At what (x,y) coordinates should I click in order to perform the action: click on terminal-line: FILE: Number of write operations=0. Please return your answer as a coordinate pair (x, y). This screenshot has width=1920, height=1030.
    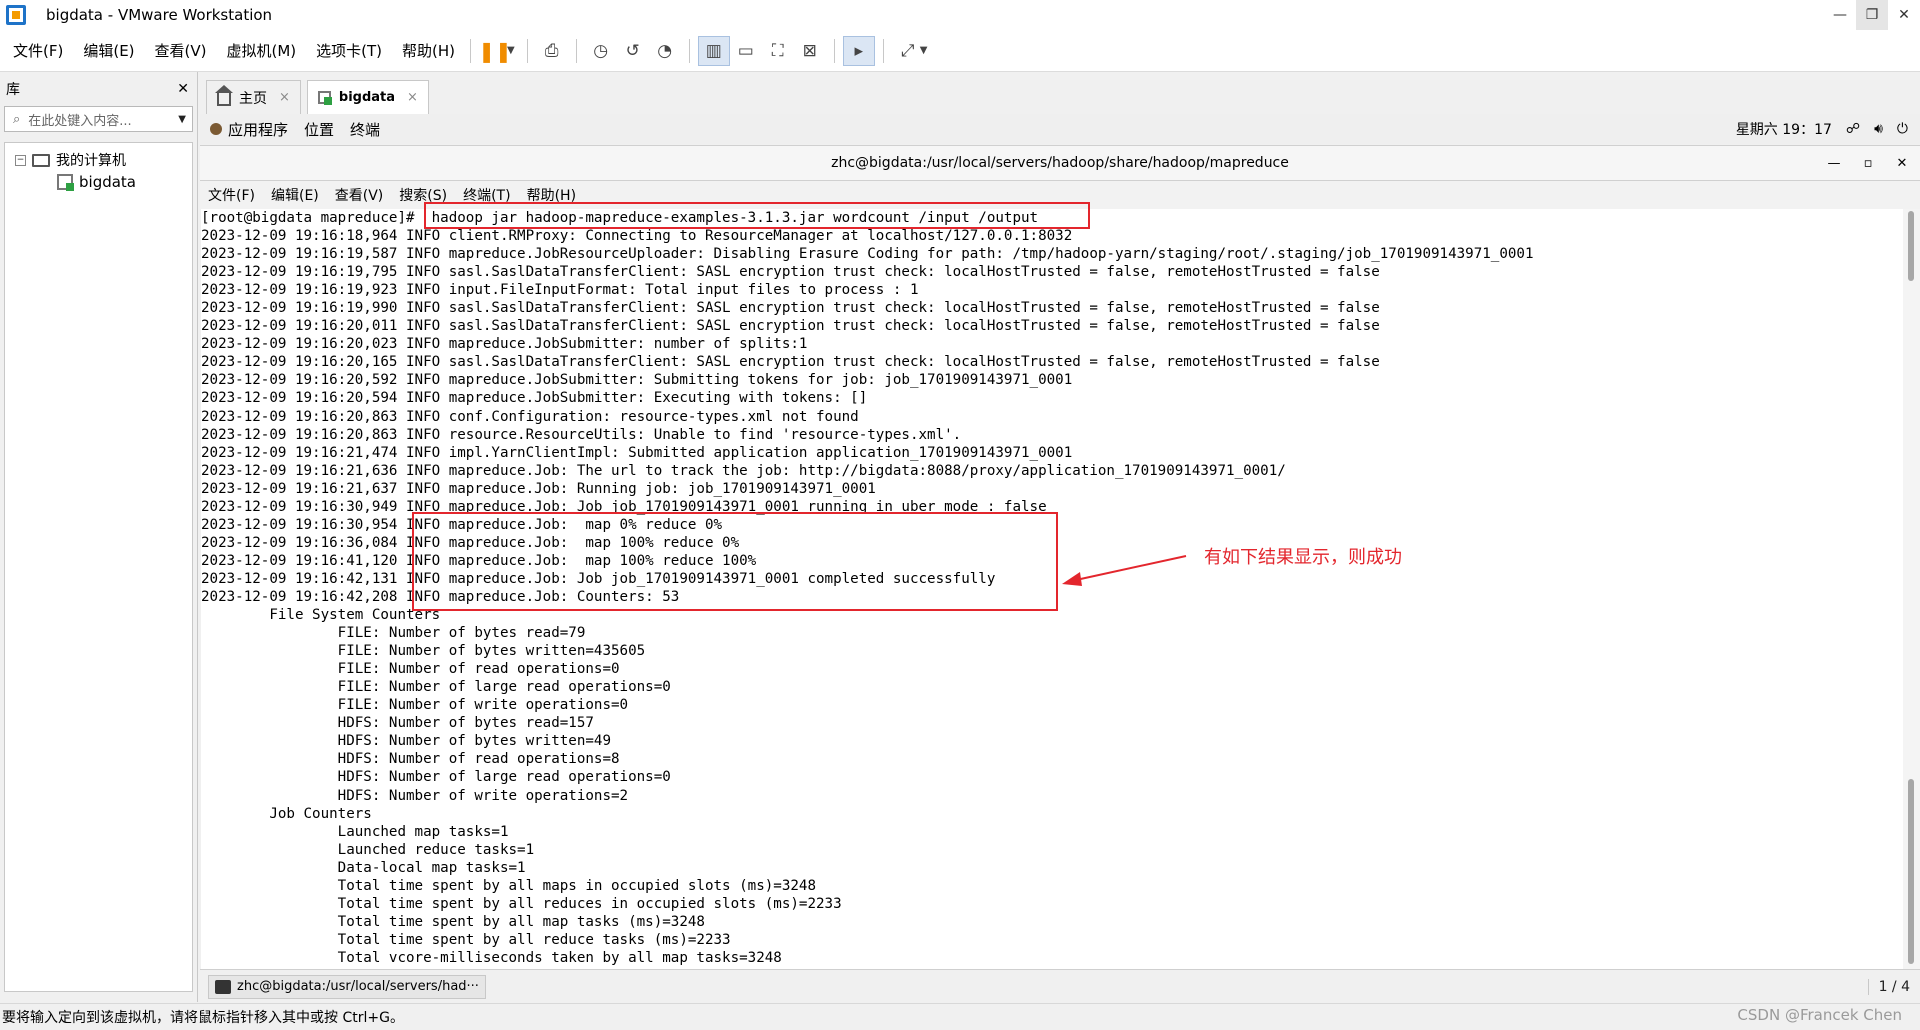
    Looking at the image, I should click on (415, 705).